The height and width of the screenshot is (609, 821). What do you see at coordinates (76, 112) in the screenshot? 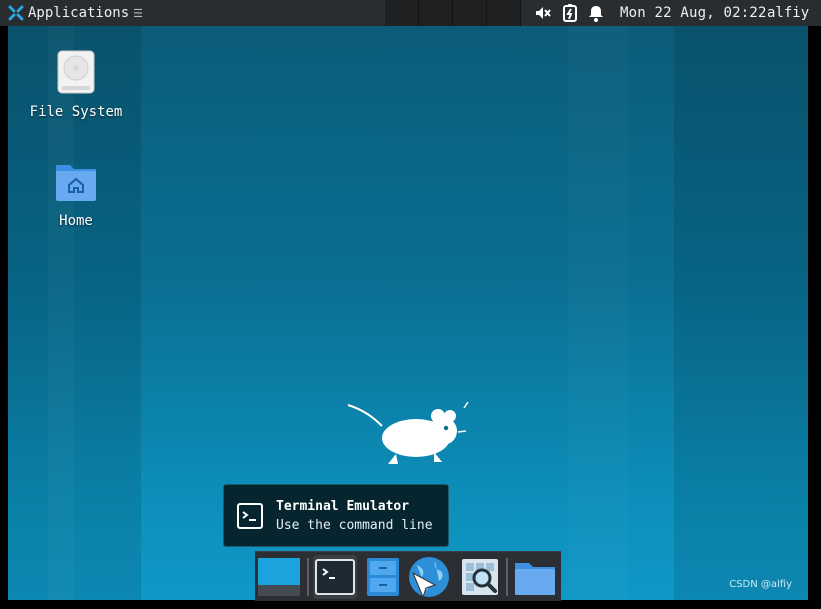
I see `desktop-icon-label: File System` at bounding box center [76, 112].